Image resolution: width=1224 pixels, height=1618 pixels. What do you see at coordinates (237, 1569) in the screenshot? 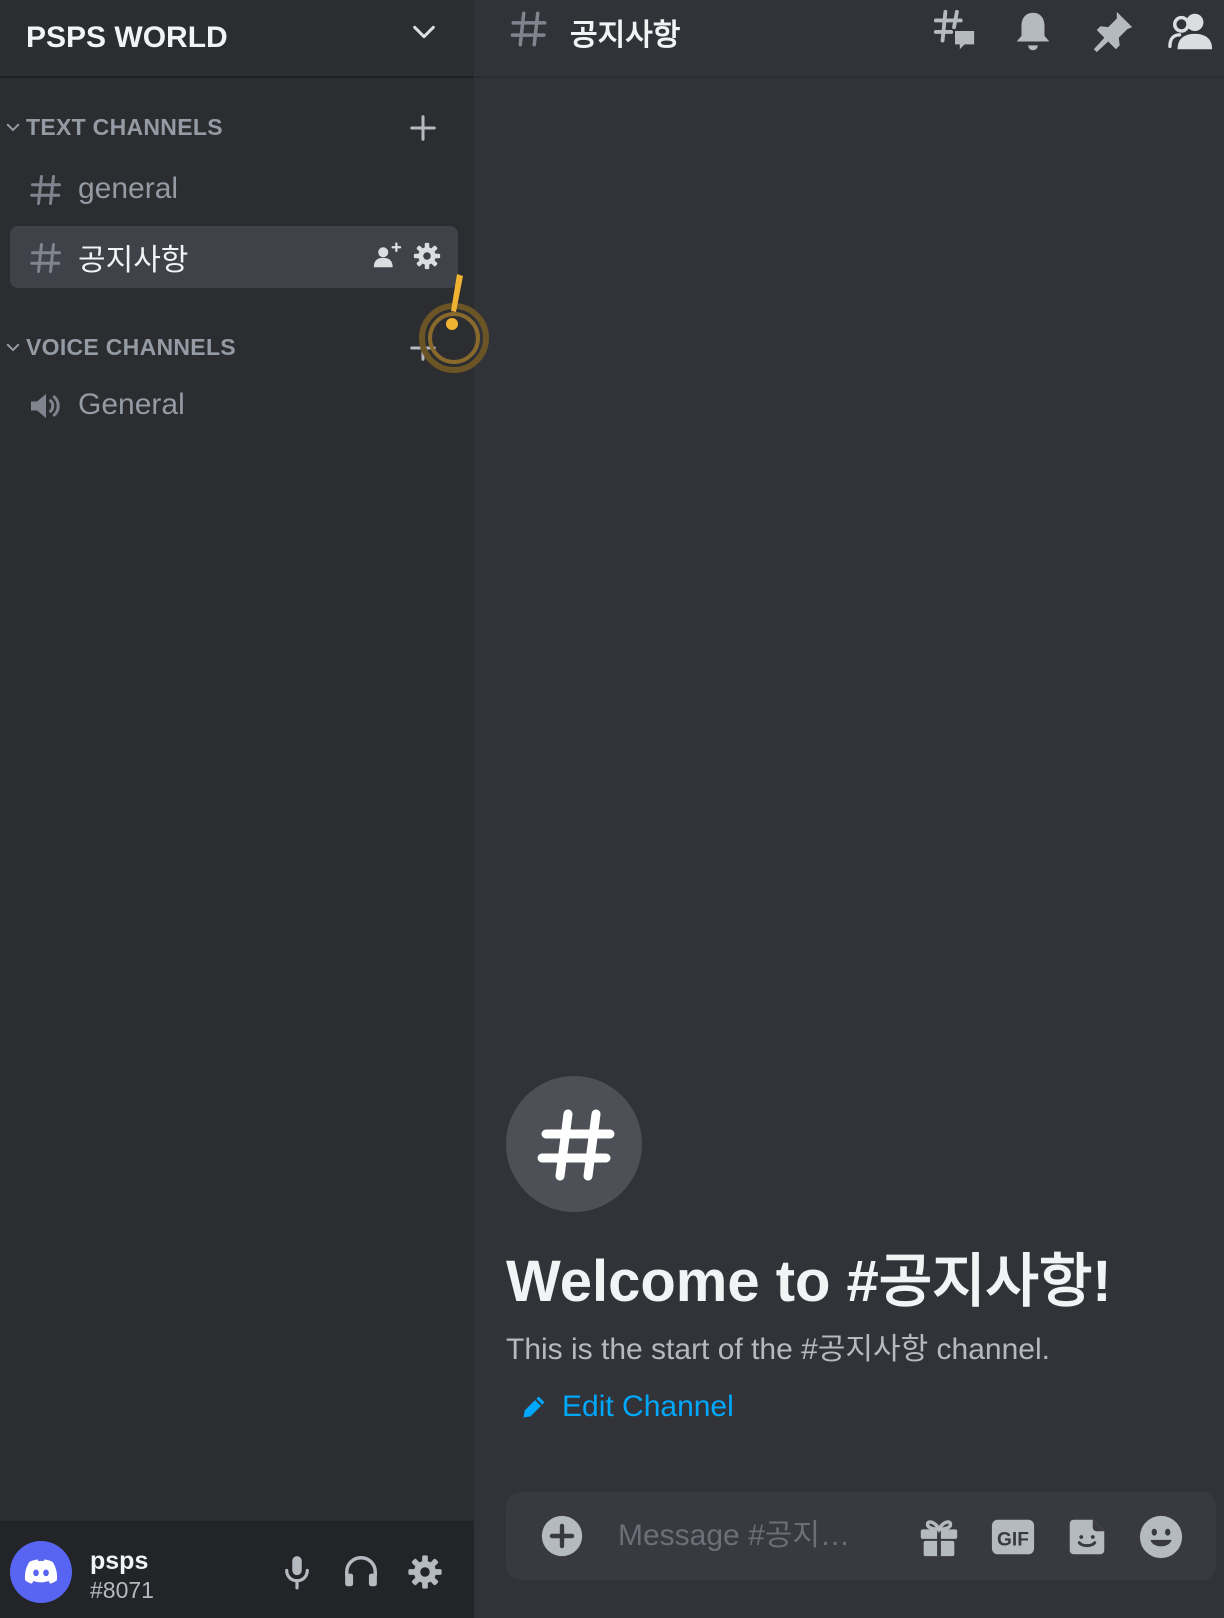
I see `user-panel: psps #8071` at bounding box center [237, 1569].